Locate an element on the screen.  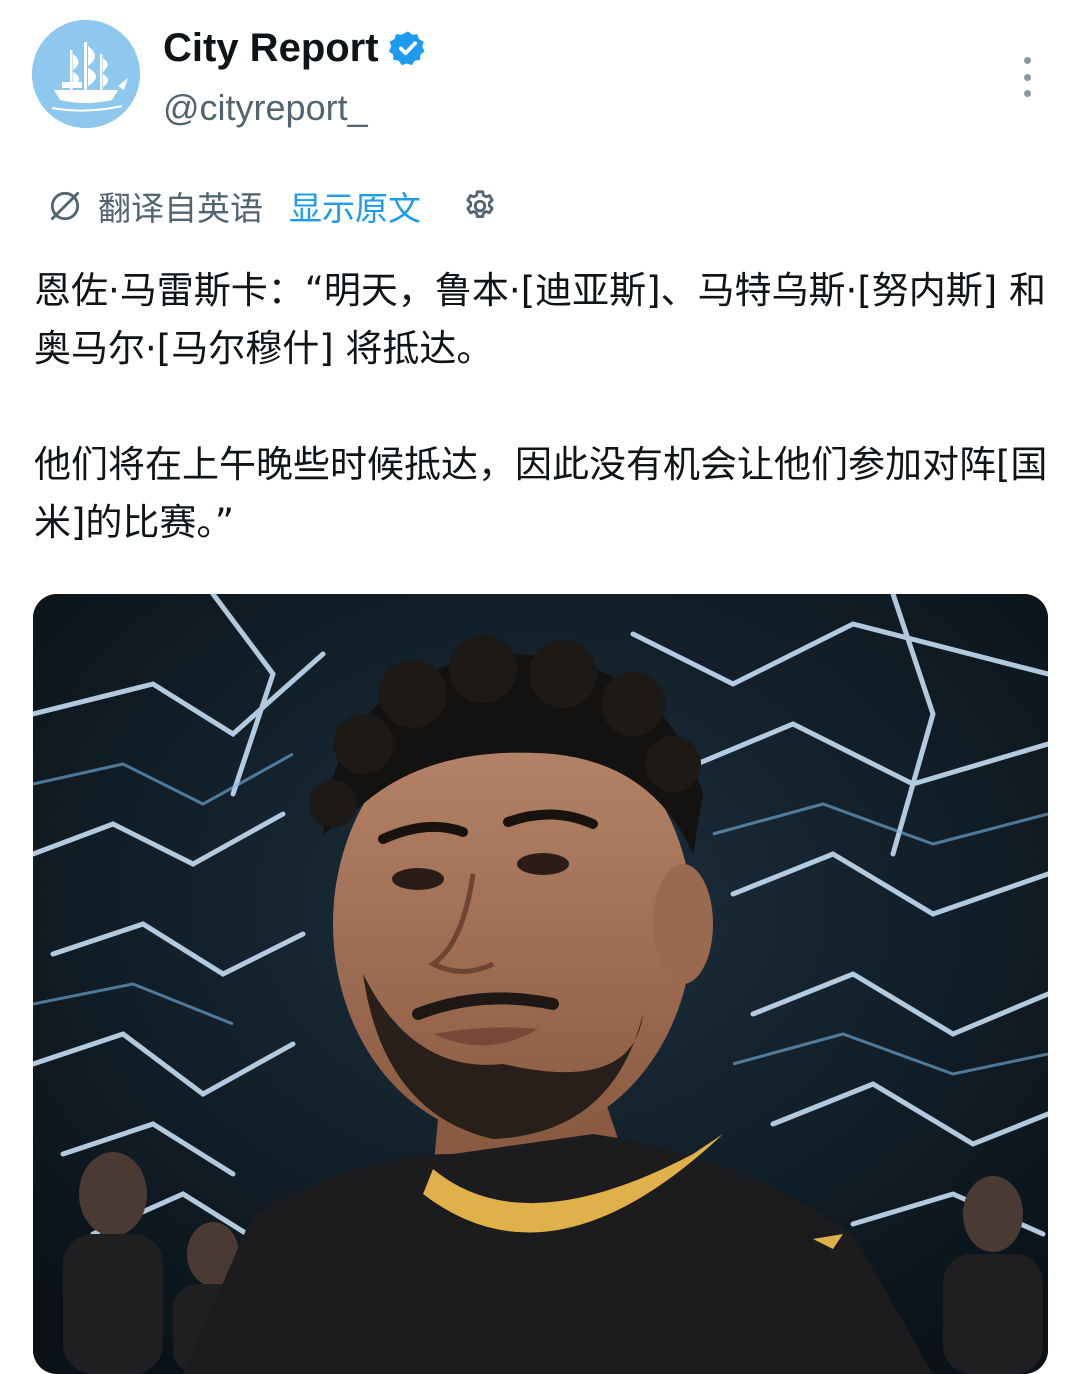
ship-icon is located at coordinates (86, 74).